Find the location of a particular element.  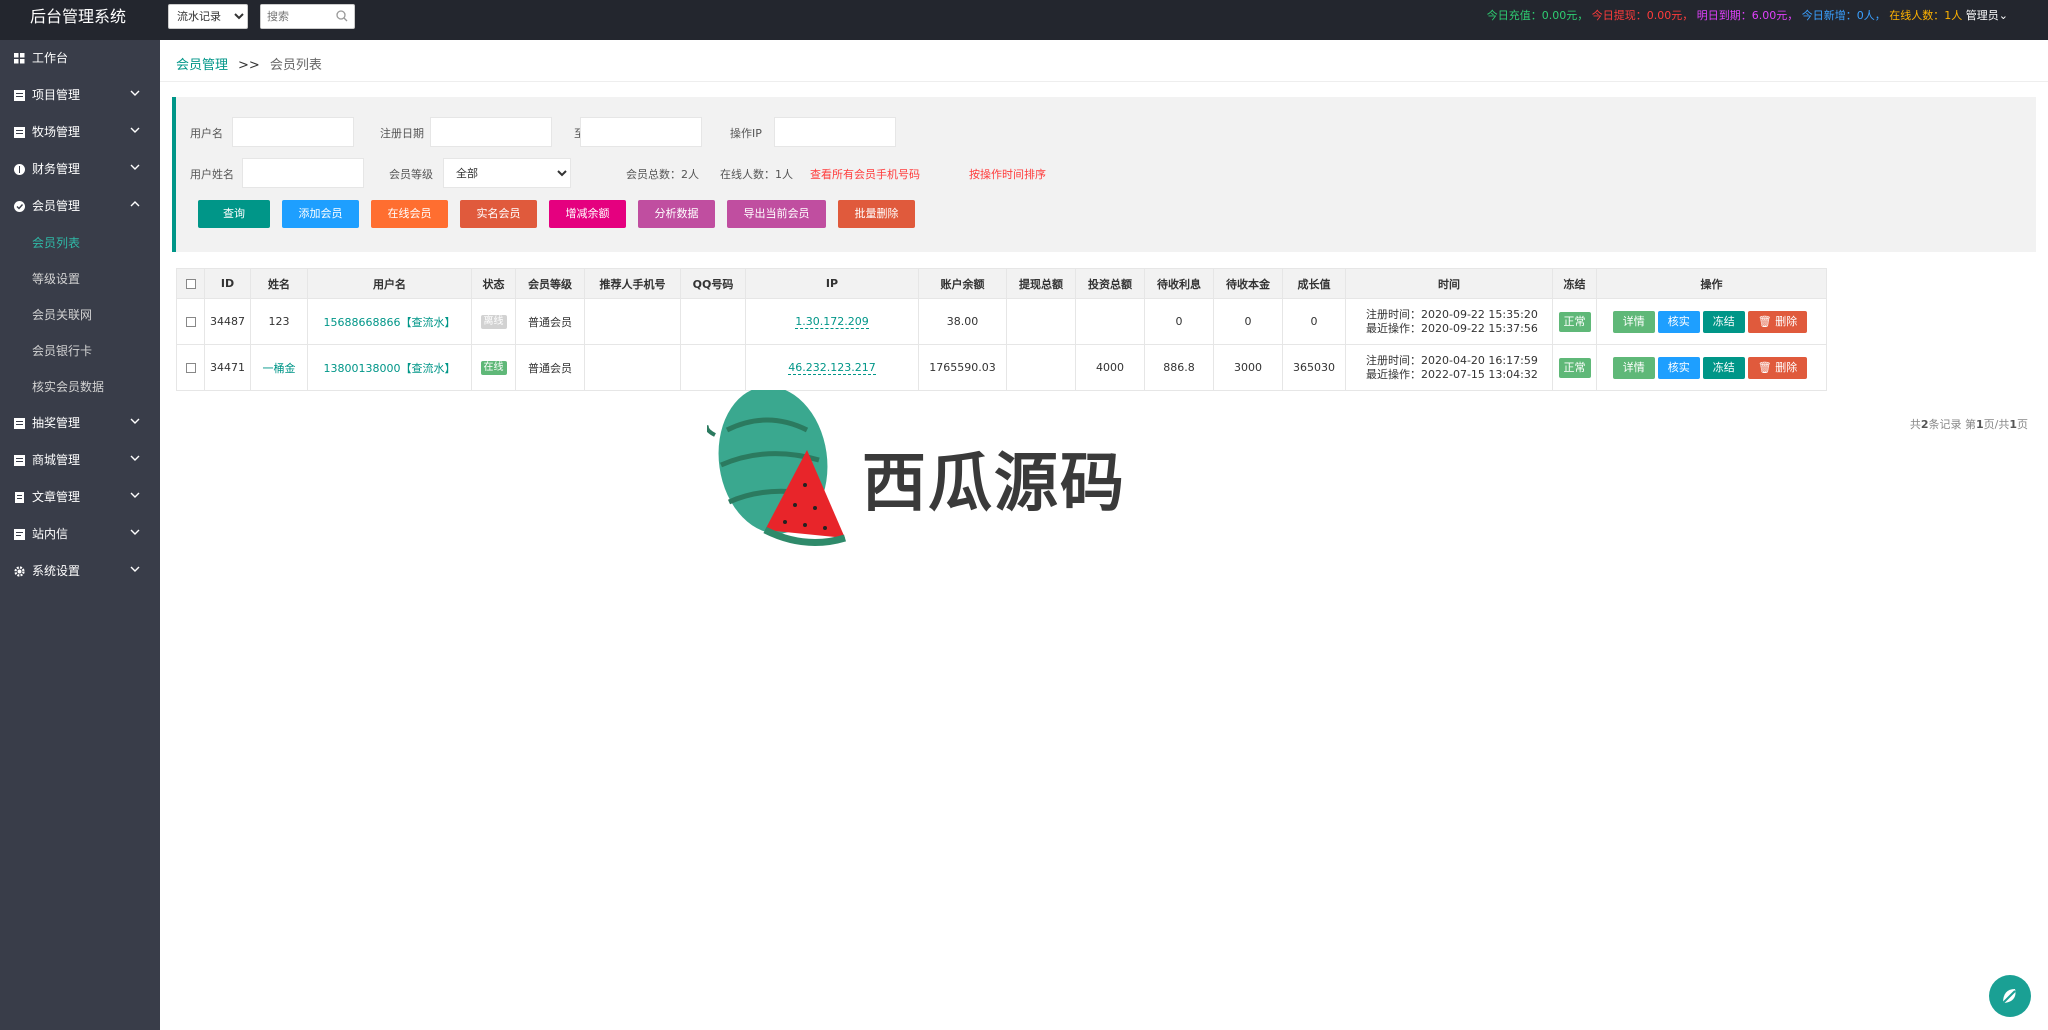

money-icon is located at coordinates (19, 169).